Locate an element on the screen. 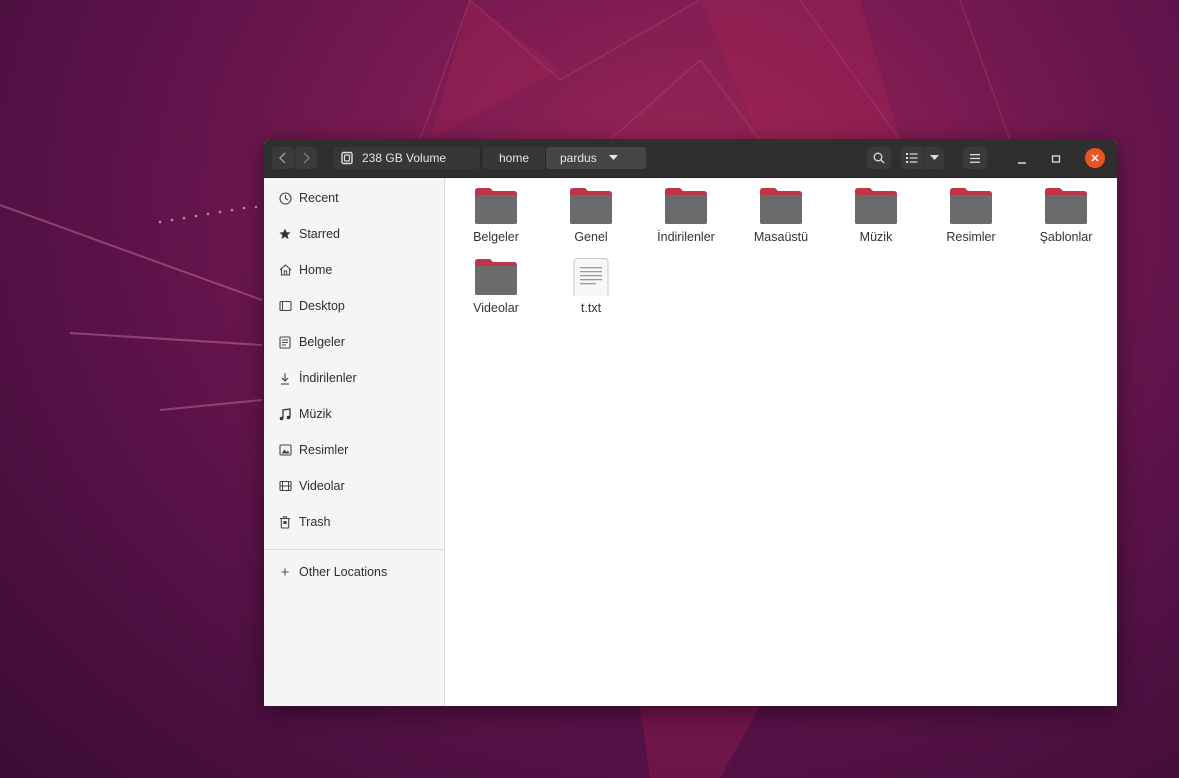 The width and height of the screenshot is (1179, 778). chevron-left-icon is located at coordinates (282, 158).